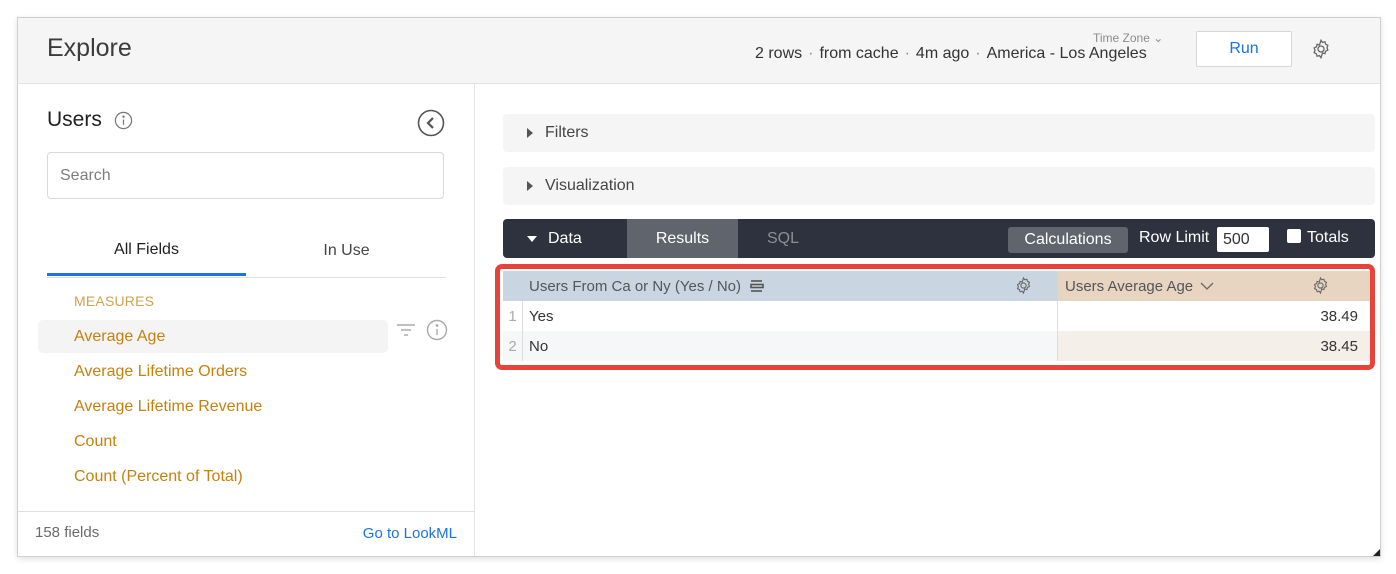 The height and width of the screenshot is (574, 1396). I want to click on run-button: Run, so click(1244, 49).